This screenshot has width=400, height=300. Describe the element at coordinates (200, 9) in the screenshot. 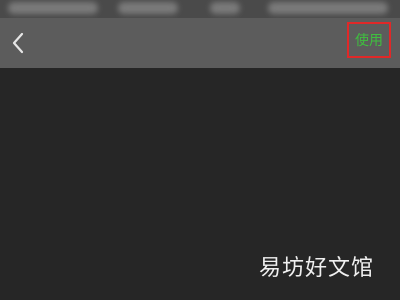

I see `status-bar` at that location.